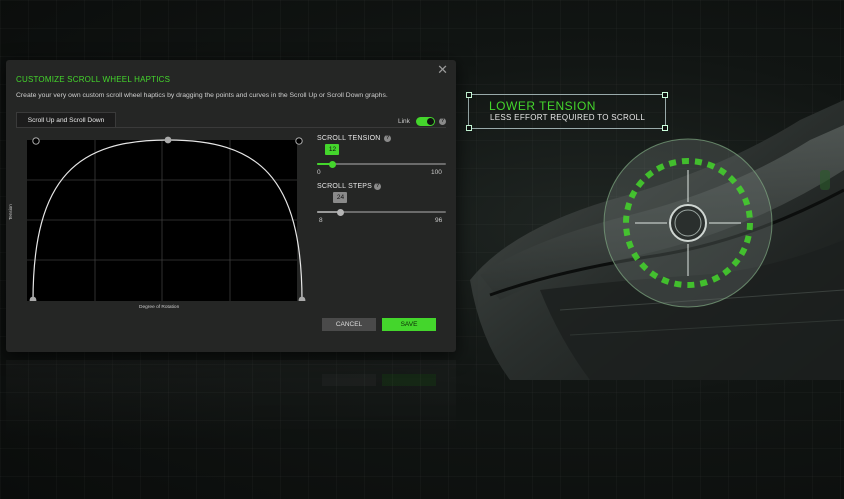 The height and width of the screenshot is (499, 844). What do you see at coordinates (345, 186) in the screenshot?
I see `scroll-steps-label: SCROLL STEPS` at bounding box center [345, 186].